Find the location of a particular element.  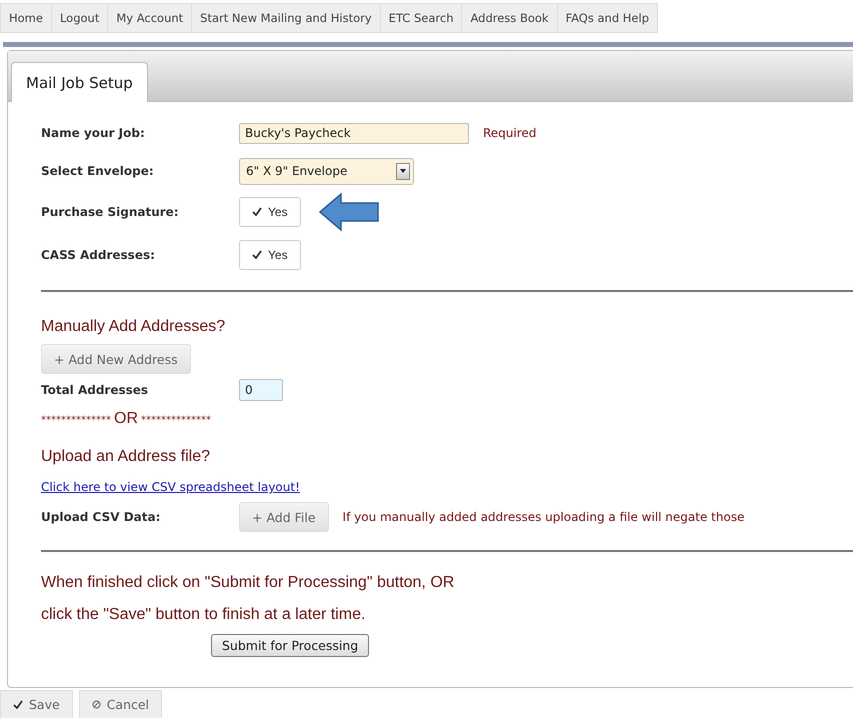

add-address-button: + Add New Address is located at coordinates (116, 359).